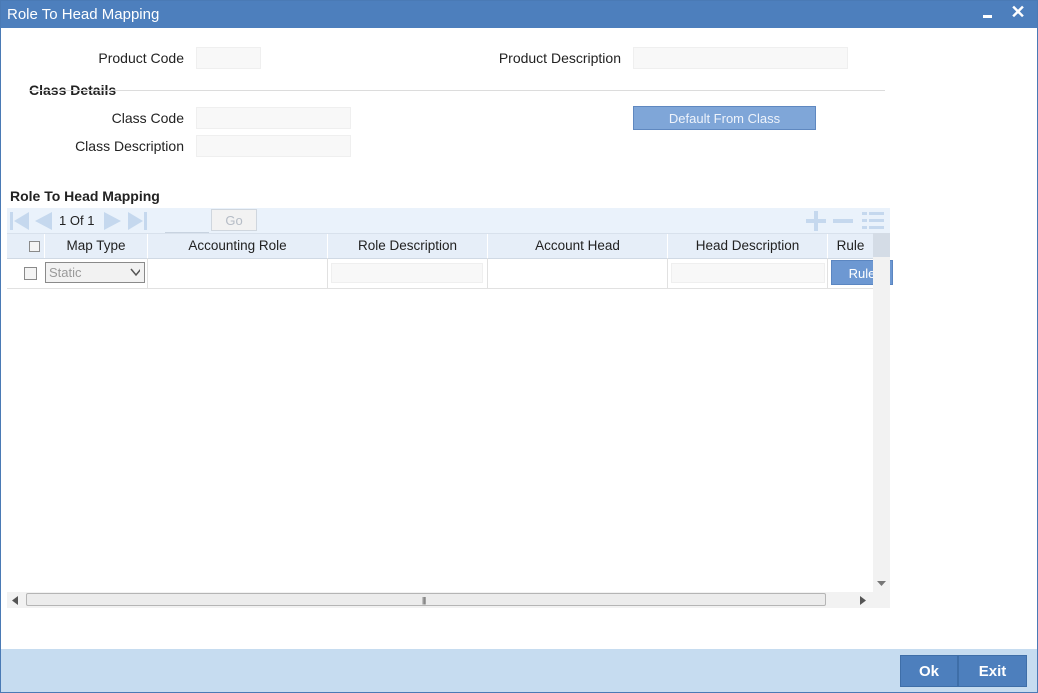 The image size is (1038, 693). I want to click on select-all-checkbox, so click(34, 246).